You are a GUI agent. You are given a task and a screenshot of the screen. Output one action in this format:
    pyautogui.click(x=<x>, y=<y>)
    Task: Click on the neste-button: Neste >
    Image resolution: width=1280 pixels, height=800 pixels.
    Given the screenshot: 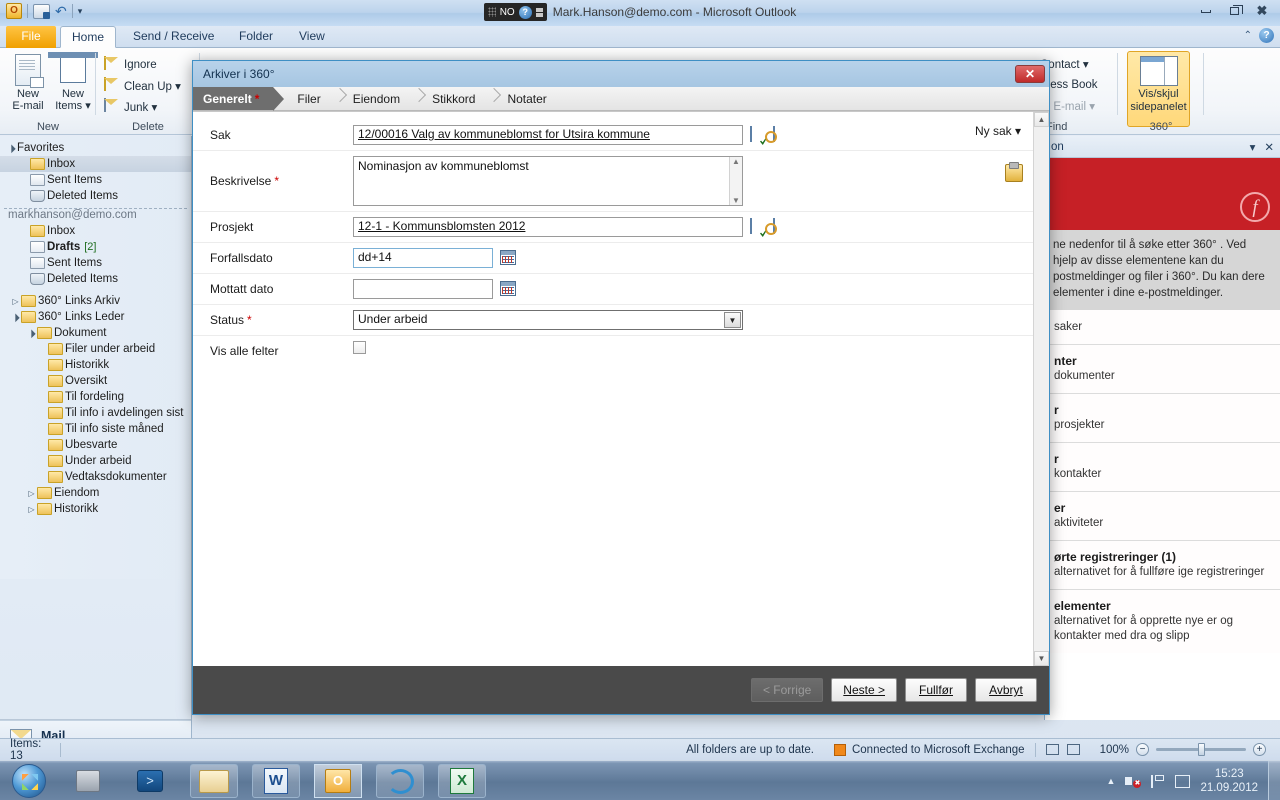 What is the action you would take?
    pyautogui.click(x=864, y=690)
    